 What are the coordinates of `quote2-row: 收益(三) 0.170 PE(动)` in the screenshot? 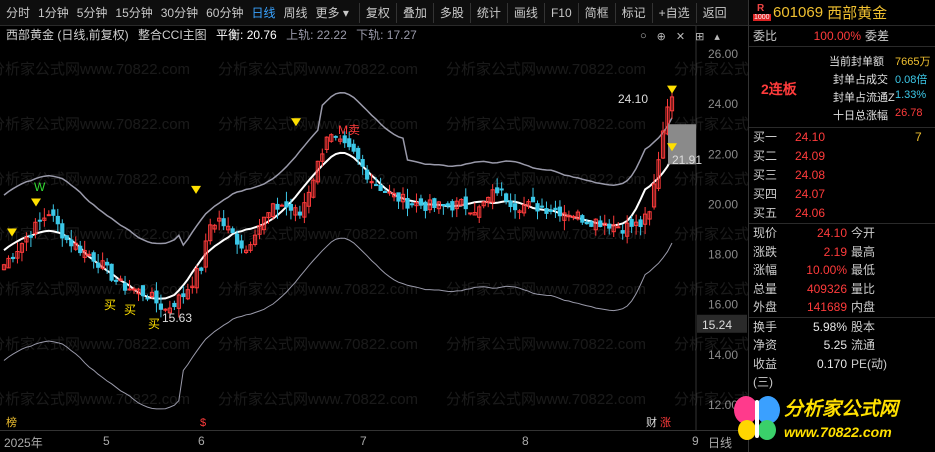 It's located at (842, 372).